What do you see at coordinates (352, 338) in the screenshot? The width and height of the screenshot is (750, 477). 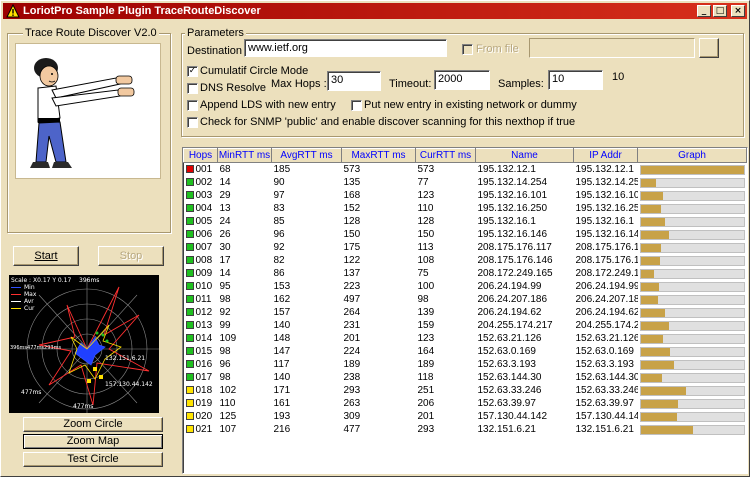 I see `max-rtt-cell: 201` at bounding box center [352, 338].